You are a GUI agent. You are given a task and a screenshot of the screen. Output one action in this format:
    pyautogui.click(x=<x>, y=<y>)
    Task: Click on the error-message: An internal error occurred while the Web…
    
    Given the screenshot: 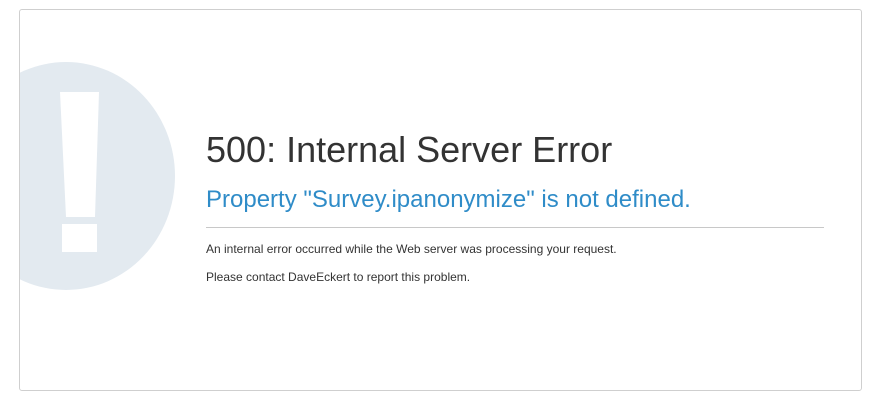 What is the action you would take?
    pyautogui.click(x=411, y=249)
    